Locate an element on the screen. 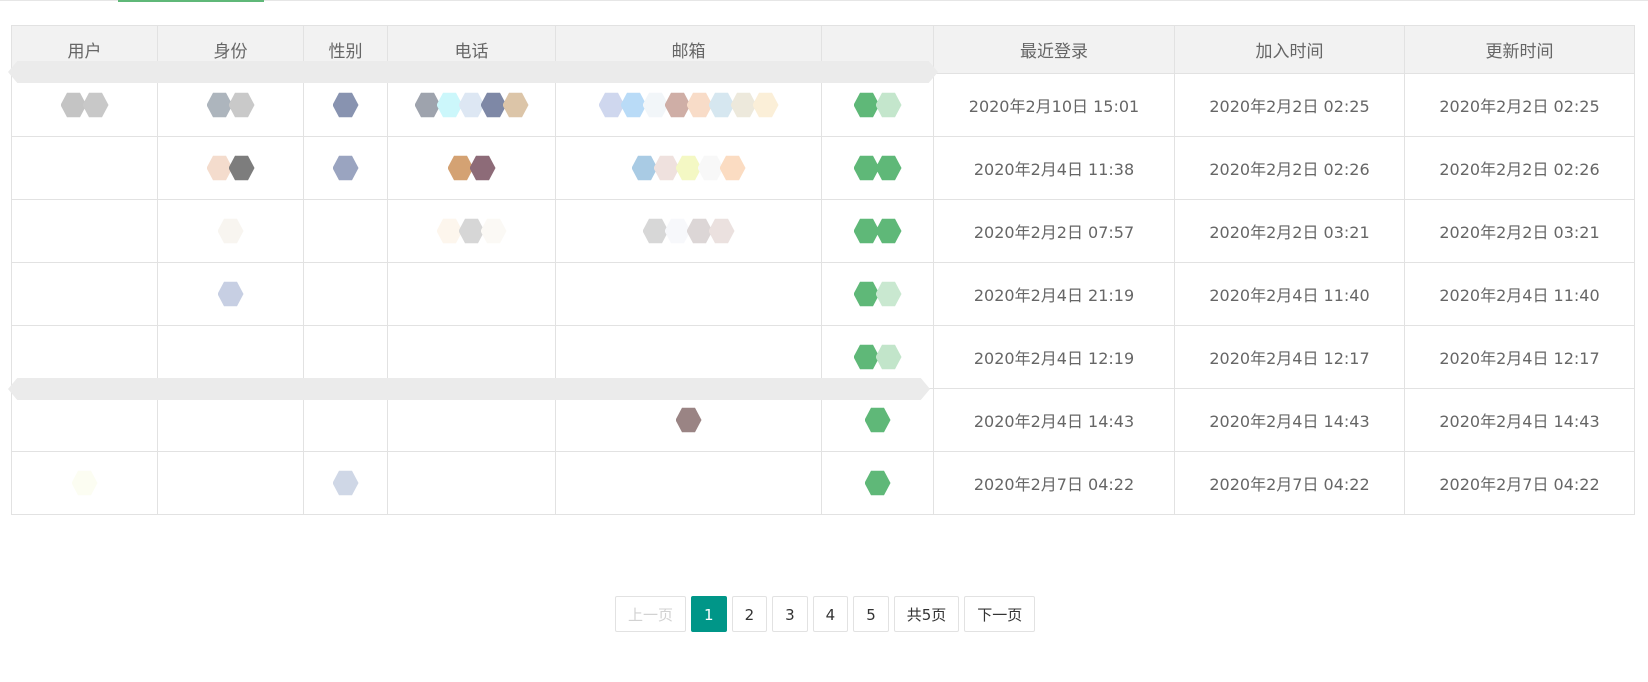 This screenshot has height=682, width=1648. updated-cell: 2020年2月4日 14:43 is located at coordinates (1519, 420).